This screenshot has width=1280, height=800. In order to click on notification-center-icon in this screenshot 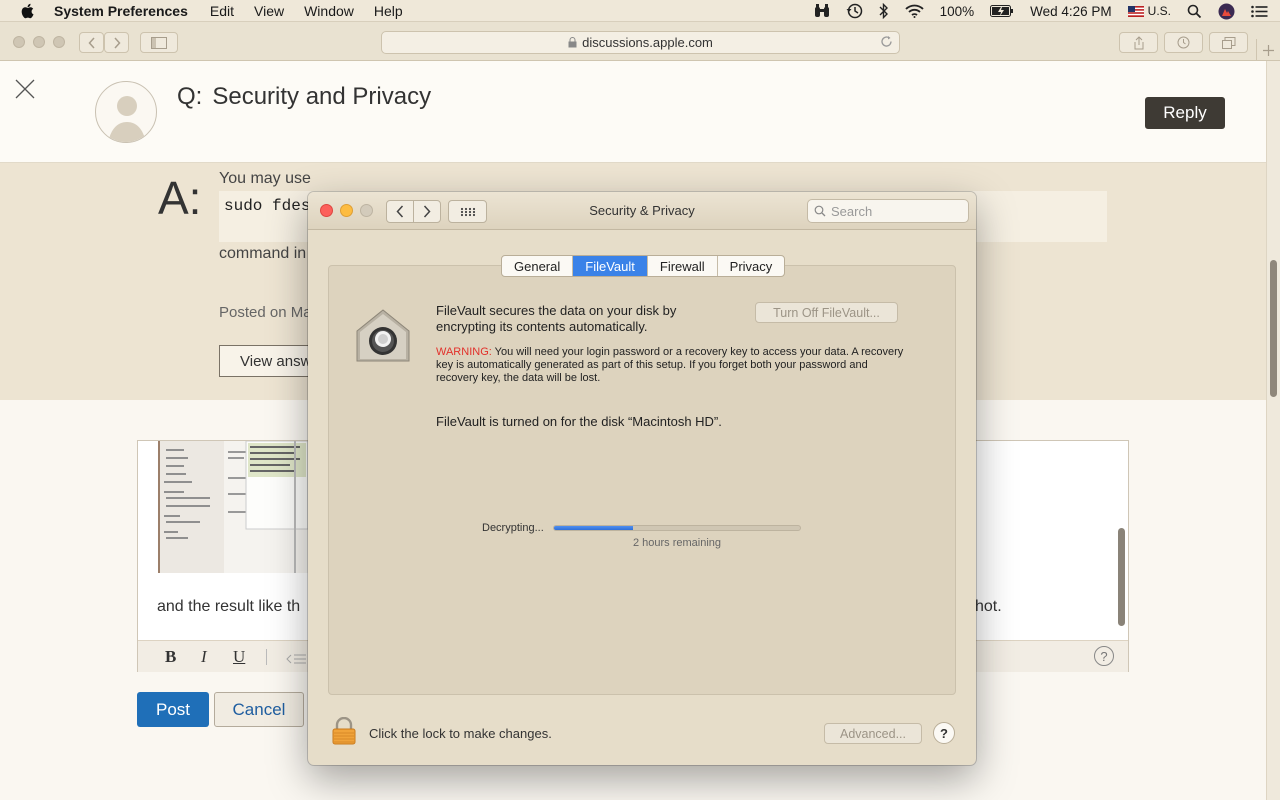, I will do `click(1259, 11)`.